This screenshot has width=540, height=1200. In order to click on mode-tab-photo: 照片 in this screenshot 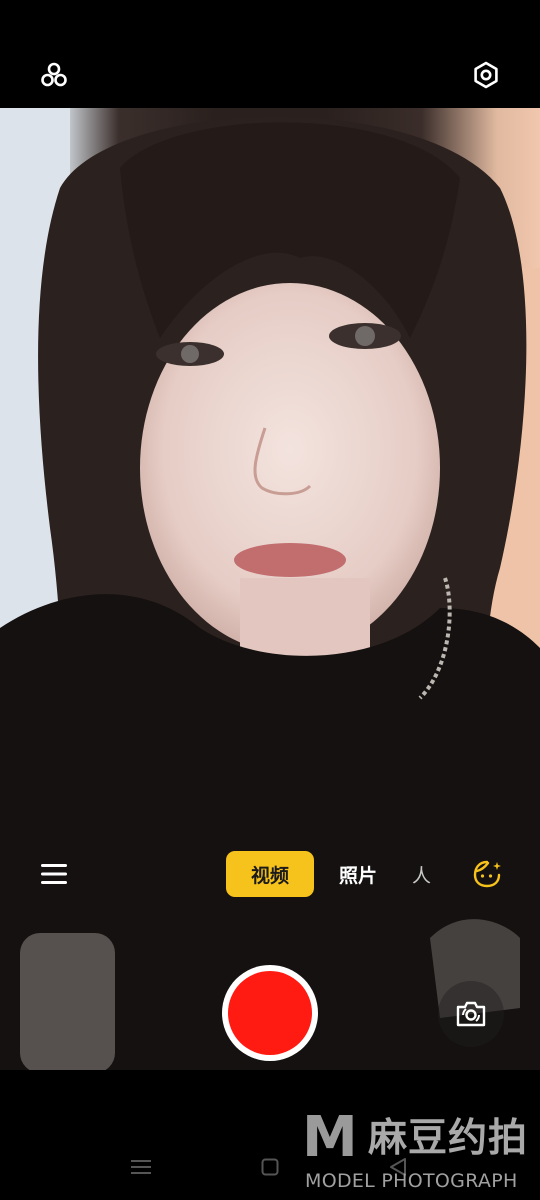, I will do `click(358, 874)`.